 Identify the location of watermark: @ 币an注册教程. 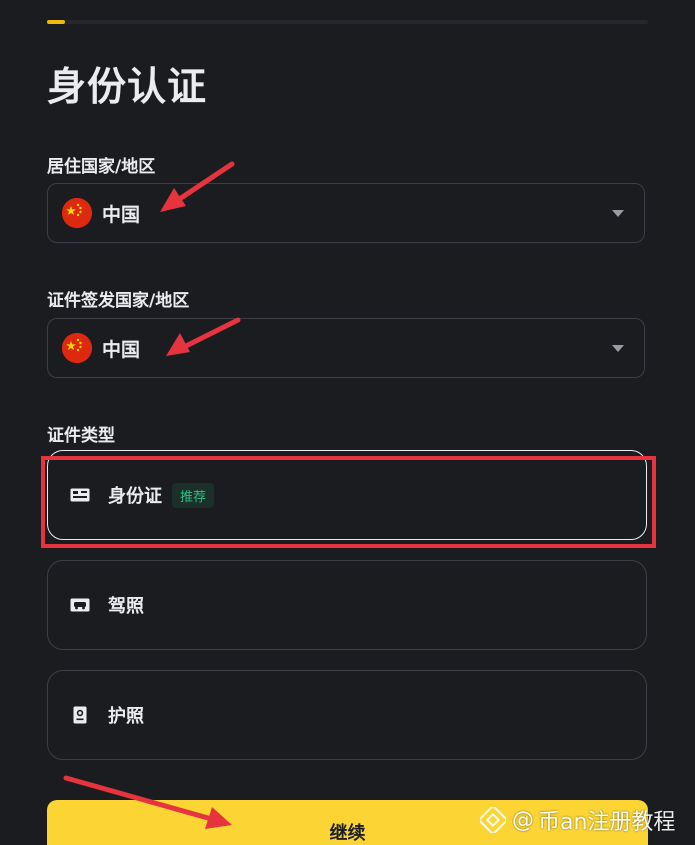
(577, 820).